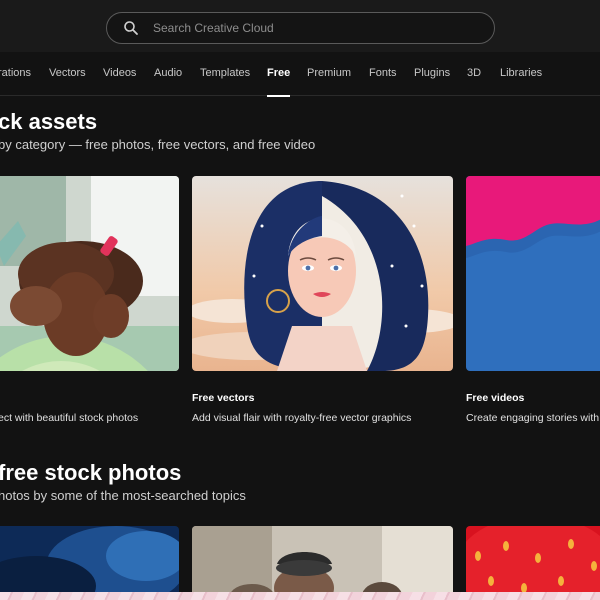 The image size is (600, 600). Describe the element at coordinates (495, 398) in the screenshot. I see `card-label-videos: Free videos` at that location.